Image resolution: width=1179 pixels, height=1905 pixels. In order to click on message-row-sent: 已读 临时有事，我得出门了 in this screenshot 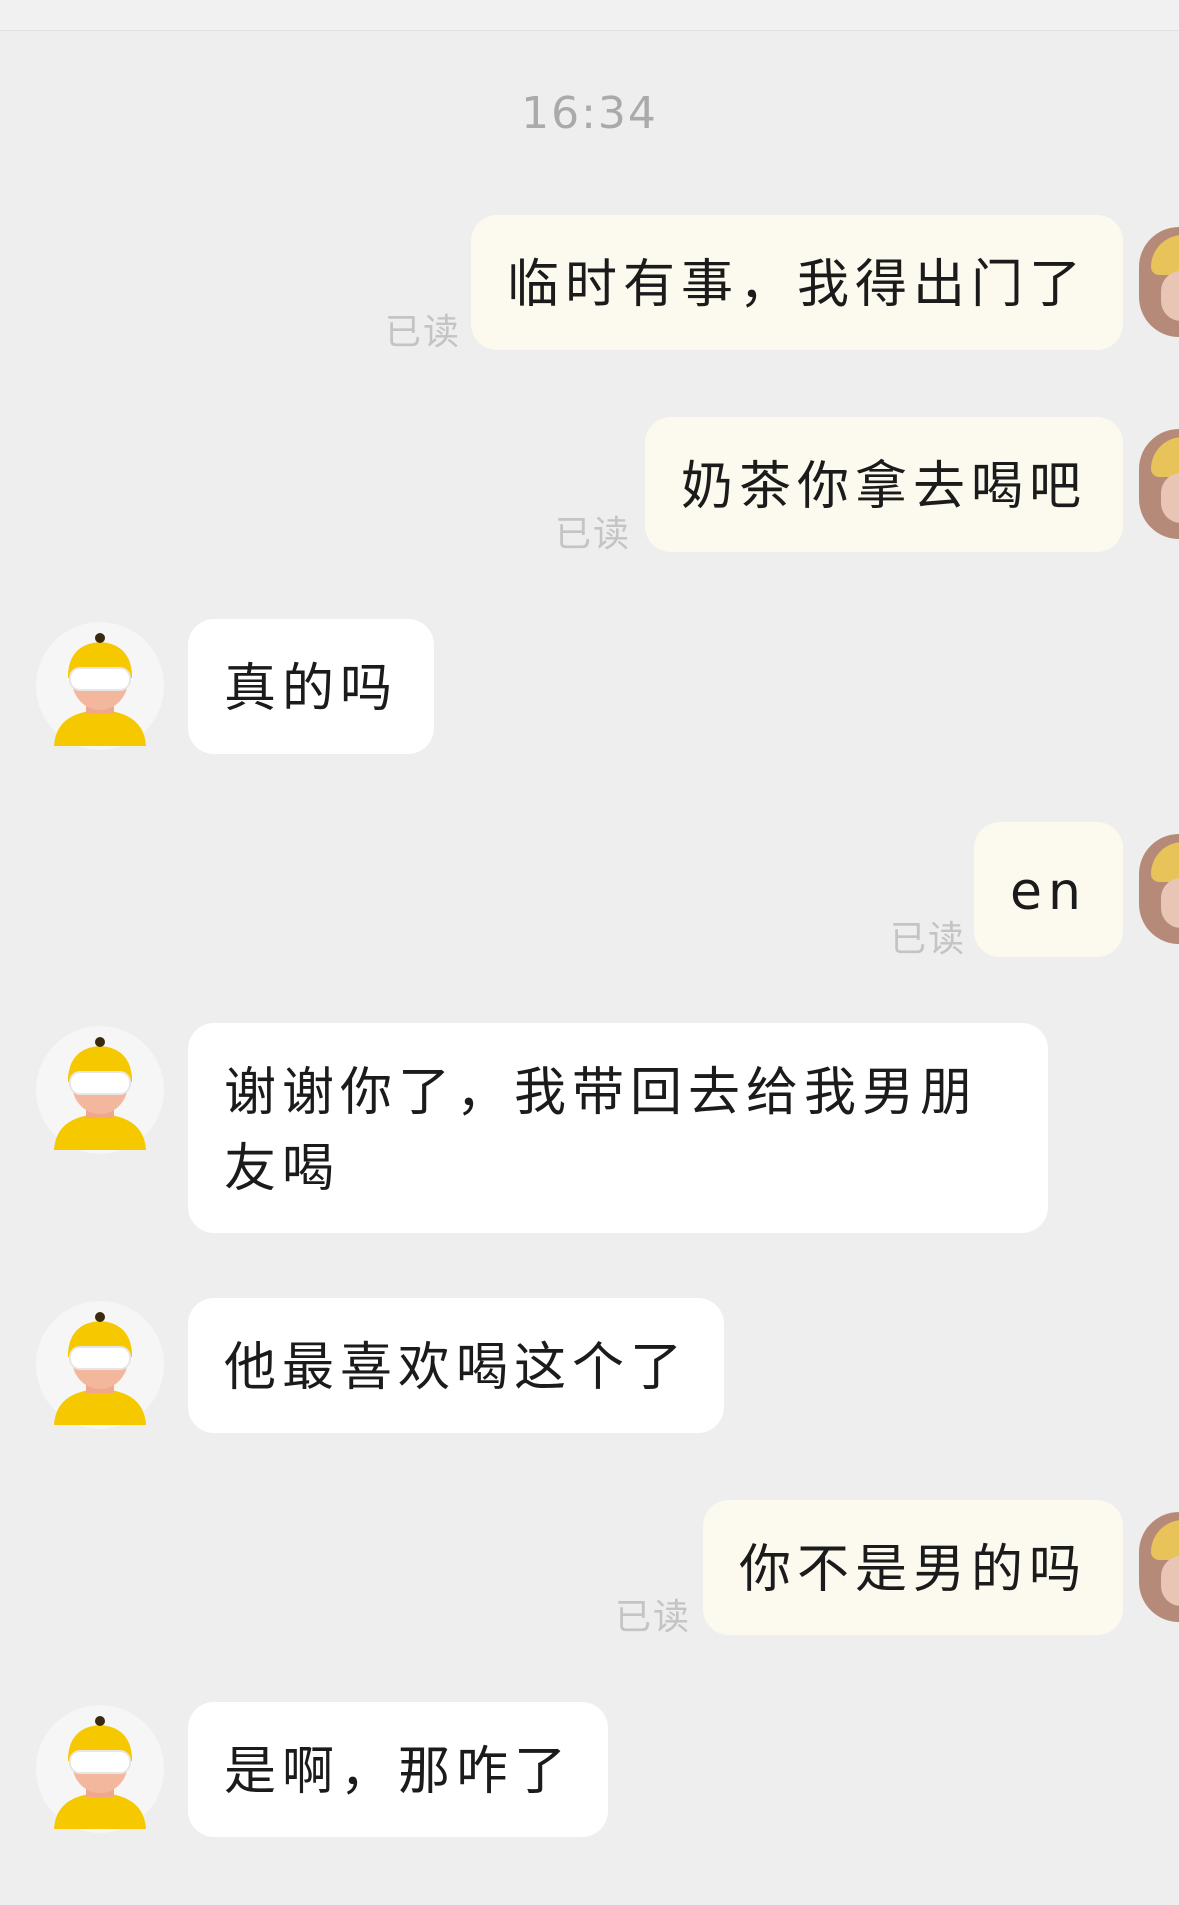, I will do `click(589, 284)`.